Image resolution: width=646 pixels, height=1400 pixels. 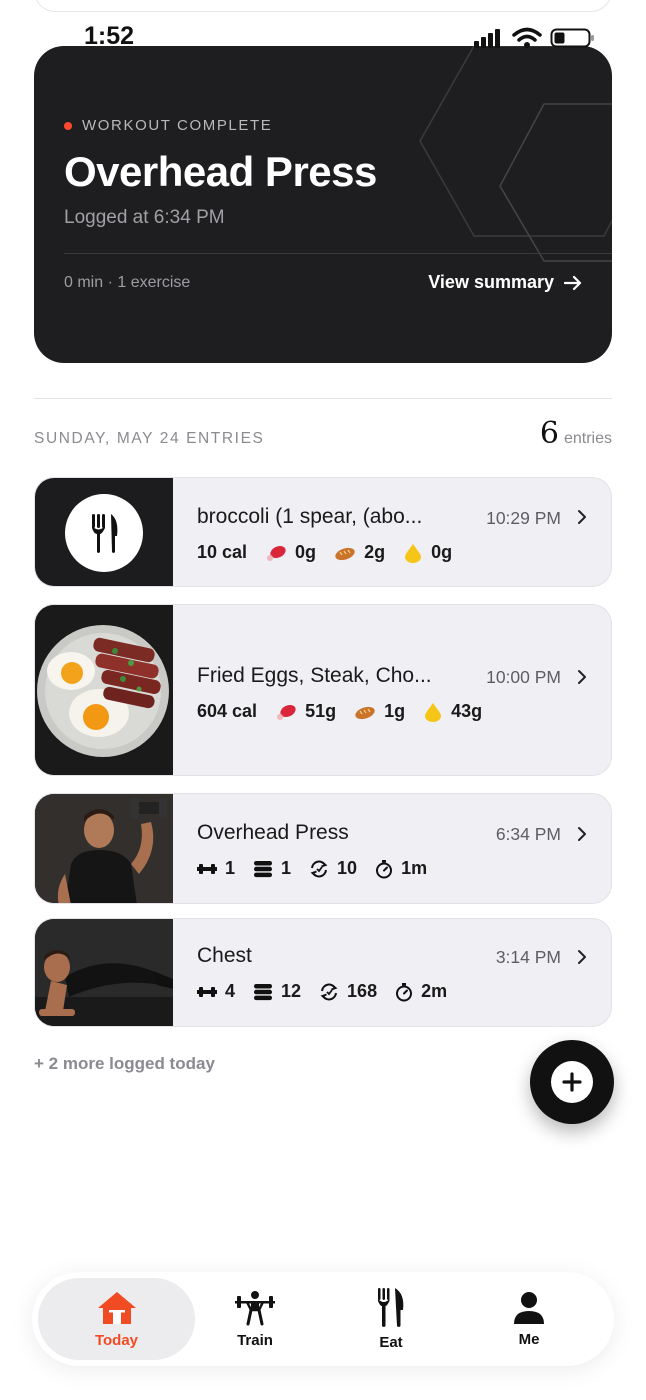 I want to click on signal-icon, so click(x=487, y=38).